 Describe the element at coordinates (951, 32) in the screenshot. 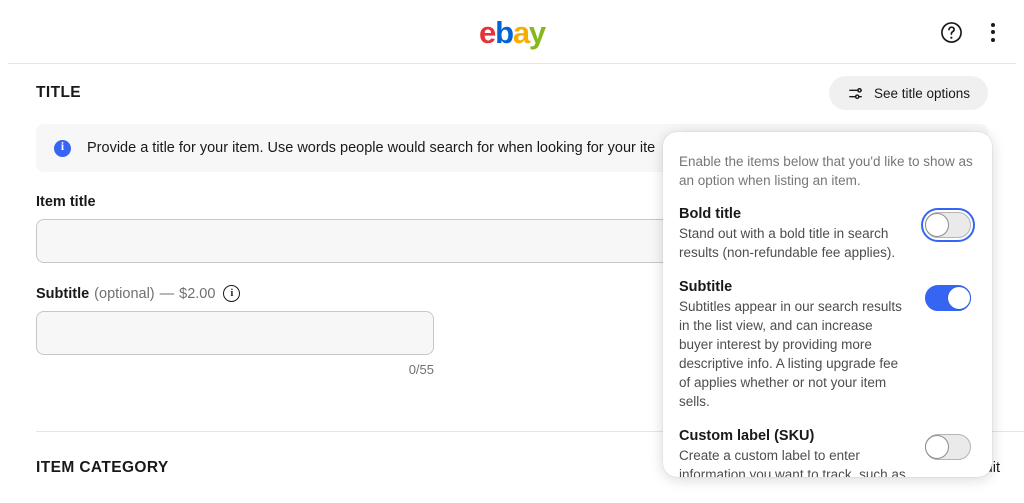

I see `help-circle-icon` at that location.